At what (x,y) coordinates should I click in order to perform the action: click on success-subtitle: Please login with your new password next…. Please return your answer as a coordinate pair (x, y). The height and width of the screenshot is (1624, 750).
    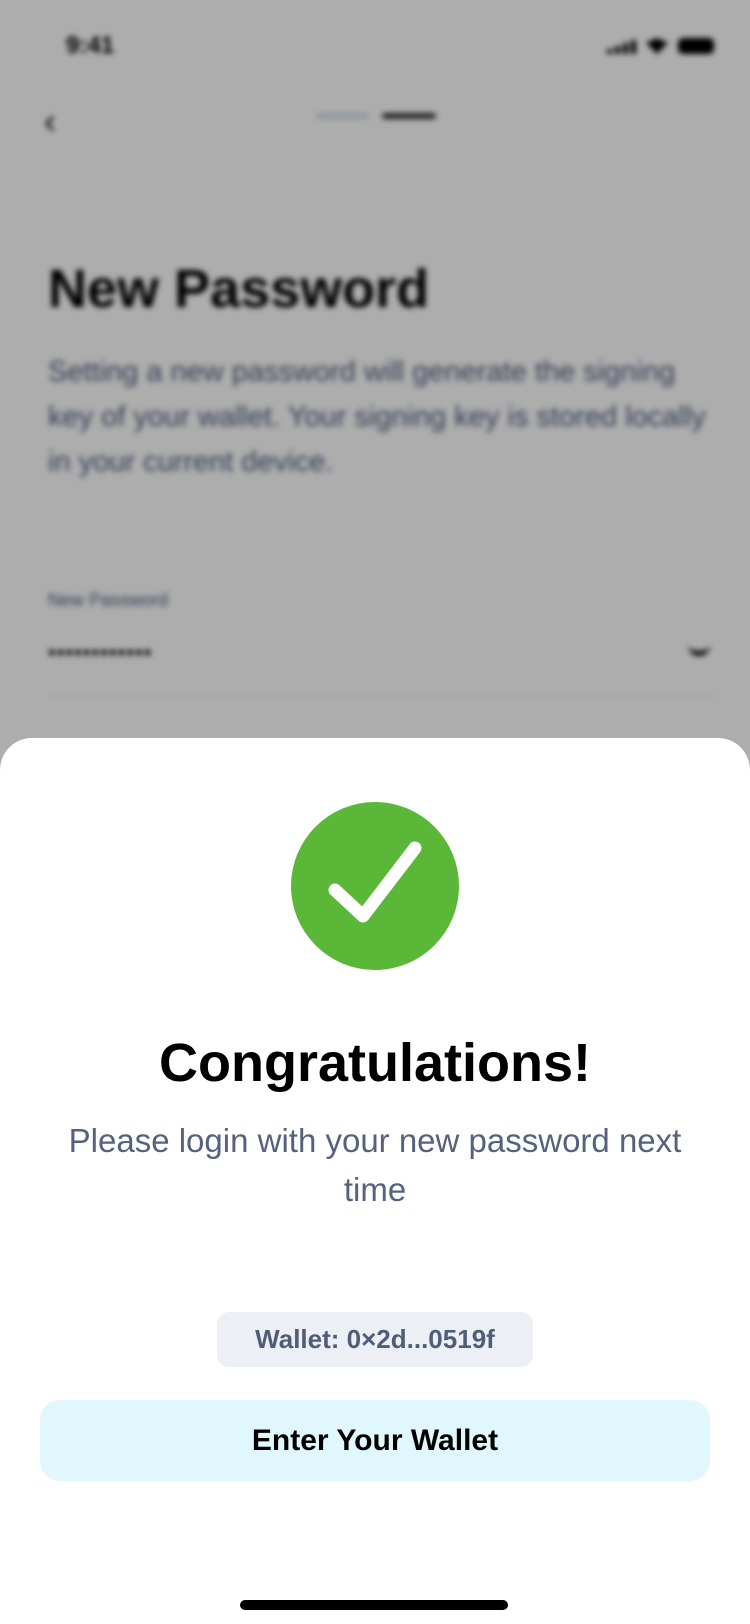
    Looking at the image, I should click on (375, 1165).